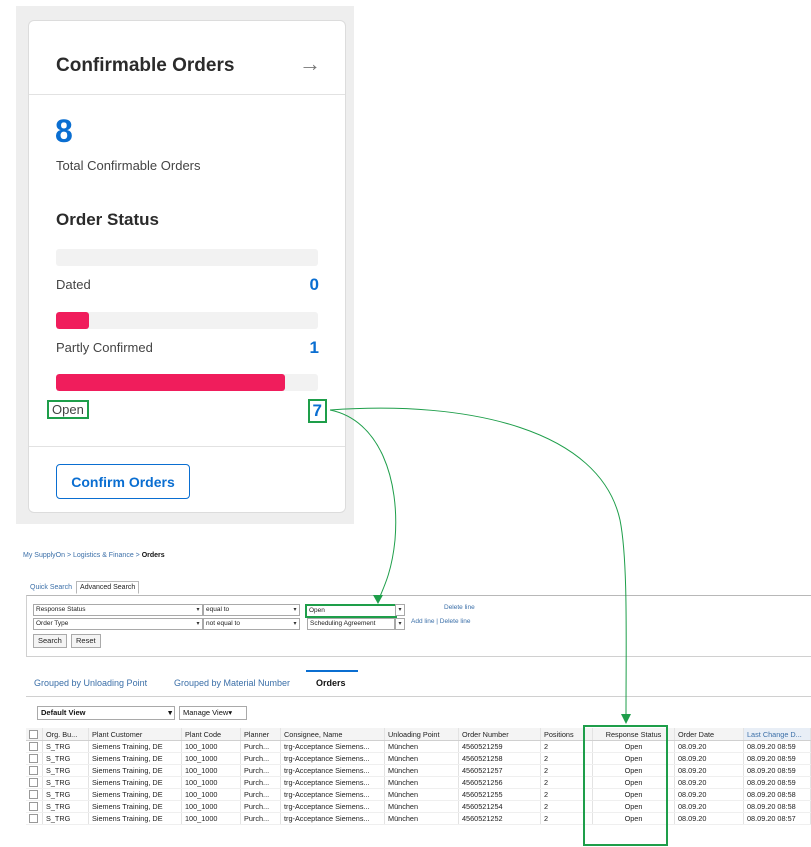 The height and width of the screenshot is (847, 811). What do you see at coordinates (86, 641) in the screenshot?
I see `reset-button: Reset` at bounding box center [86, 641].